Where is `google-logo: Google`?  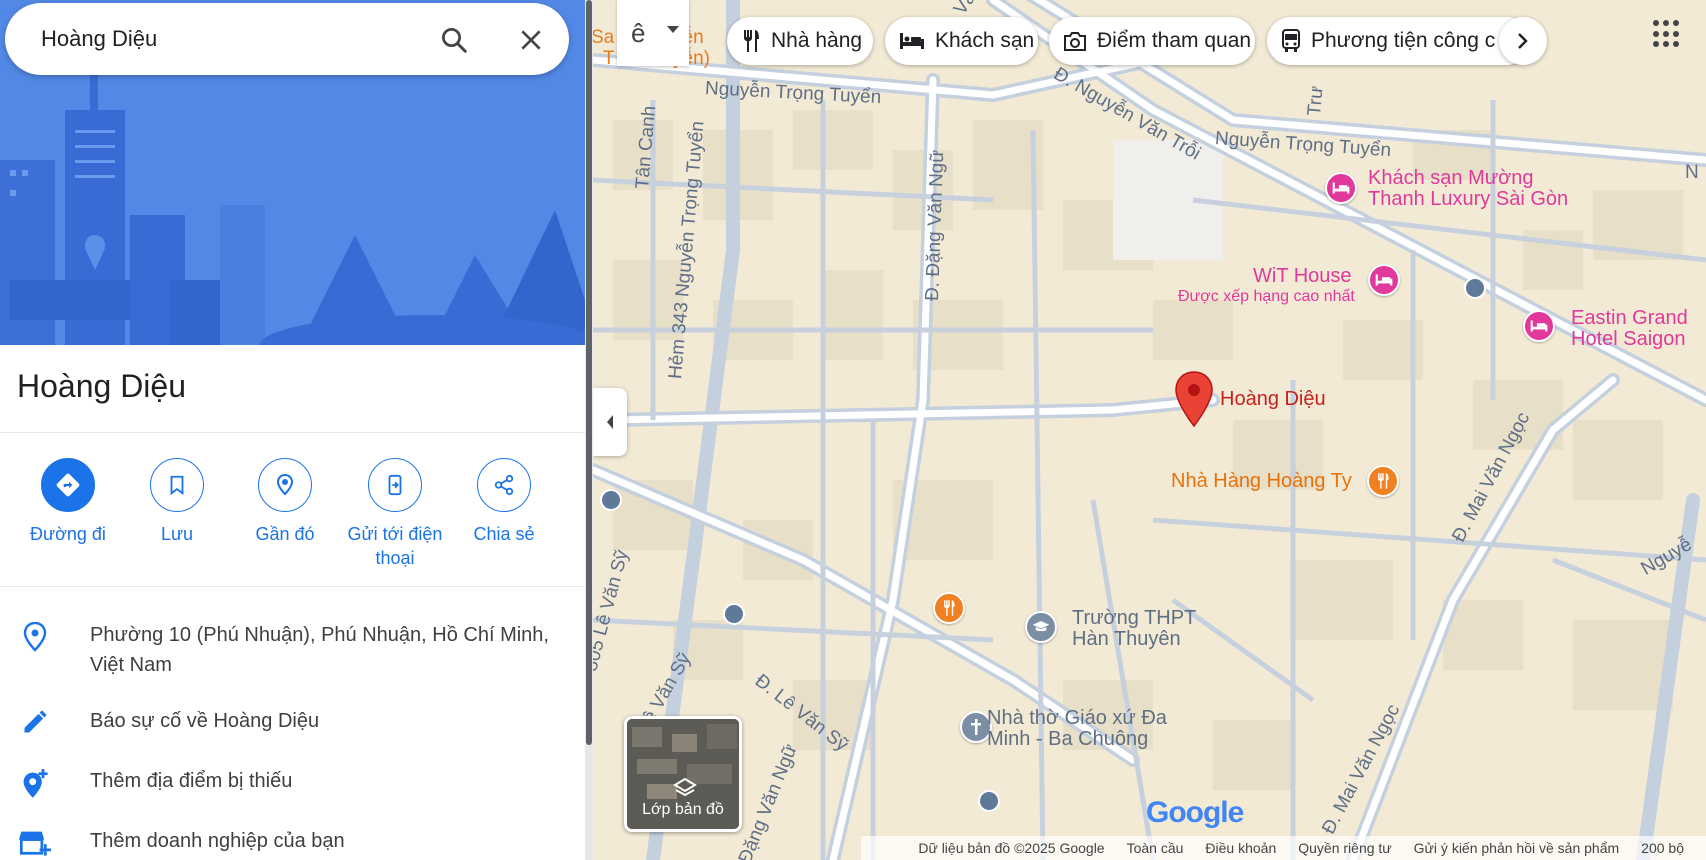 google-logo: Google is located at coordinates (1195, 813).